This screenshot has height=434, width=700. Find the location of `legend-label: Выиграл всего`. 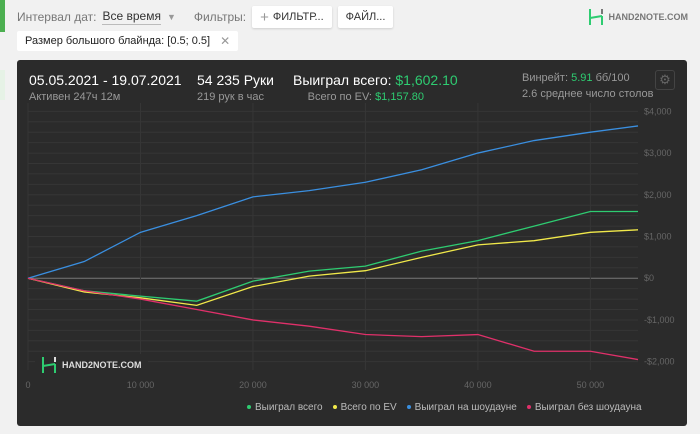

legend-label: Выиграл всего is located at coordinates (289, 407).